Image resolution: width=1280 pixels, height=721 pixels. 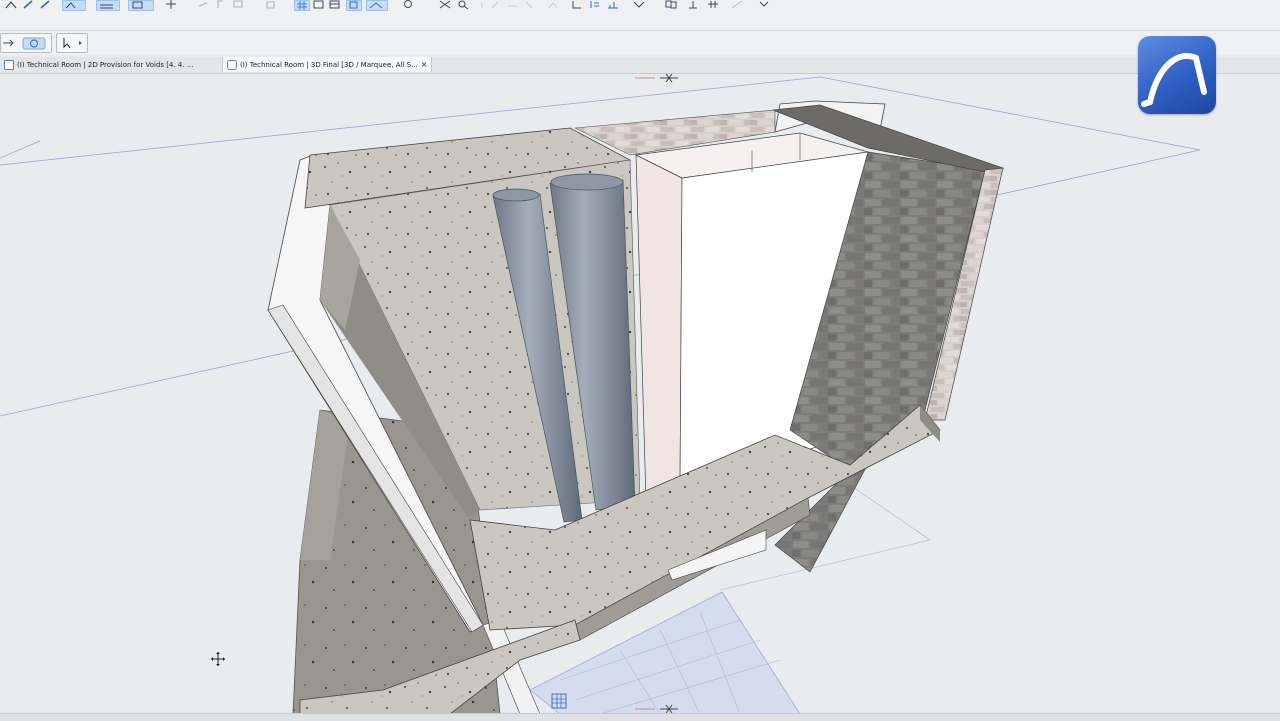 What do you see at coordinates (1177, 75) in the screenshot?
I see `archicad-logo-icon` at bounding box center [1177, 75].